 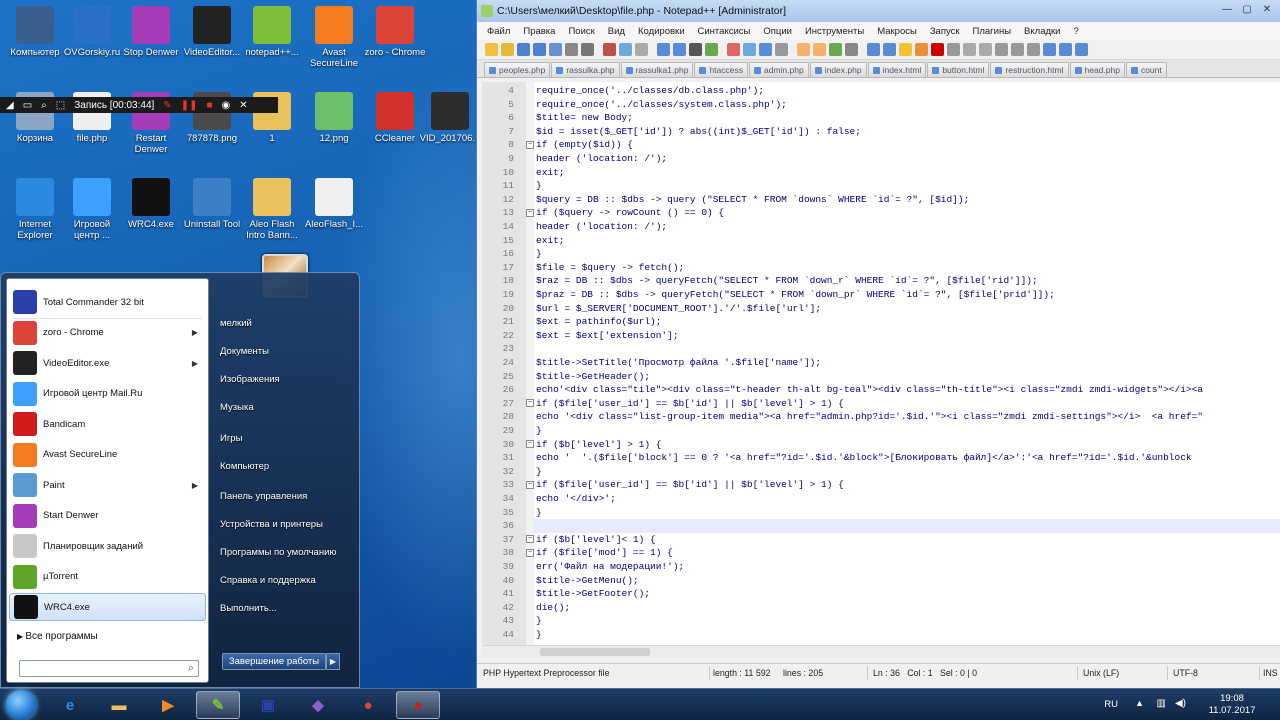 I want to click on taskbar-item-total-commander: ▣, so click(x=268, y=705).